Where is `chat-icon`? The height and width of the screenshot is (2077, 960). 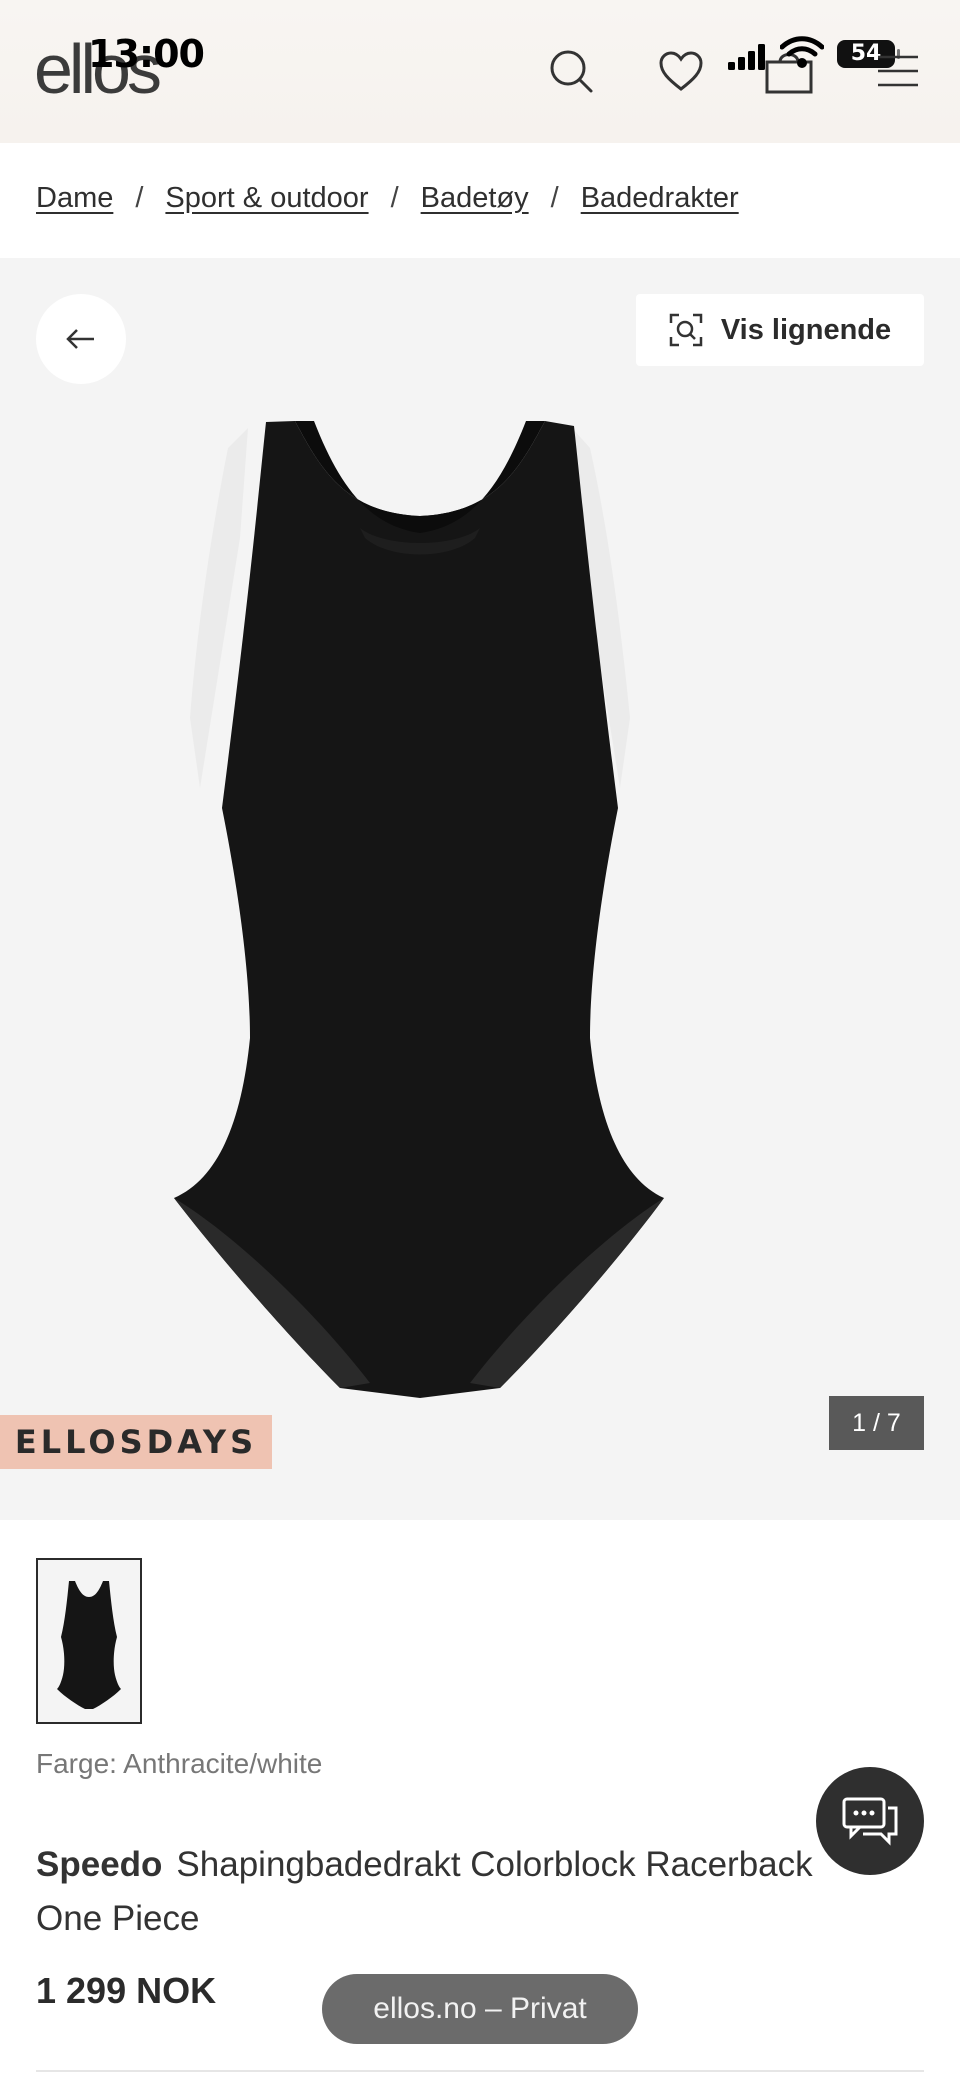
chat-icon is located at coordinates (870, 1821).